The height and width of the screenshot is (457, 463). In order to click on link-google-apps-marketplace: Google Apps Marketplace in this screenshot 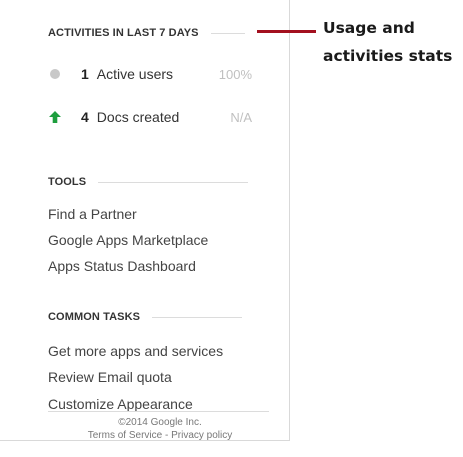, I will do `click(128, 240)`.